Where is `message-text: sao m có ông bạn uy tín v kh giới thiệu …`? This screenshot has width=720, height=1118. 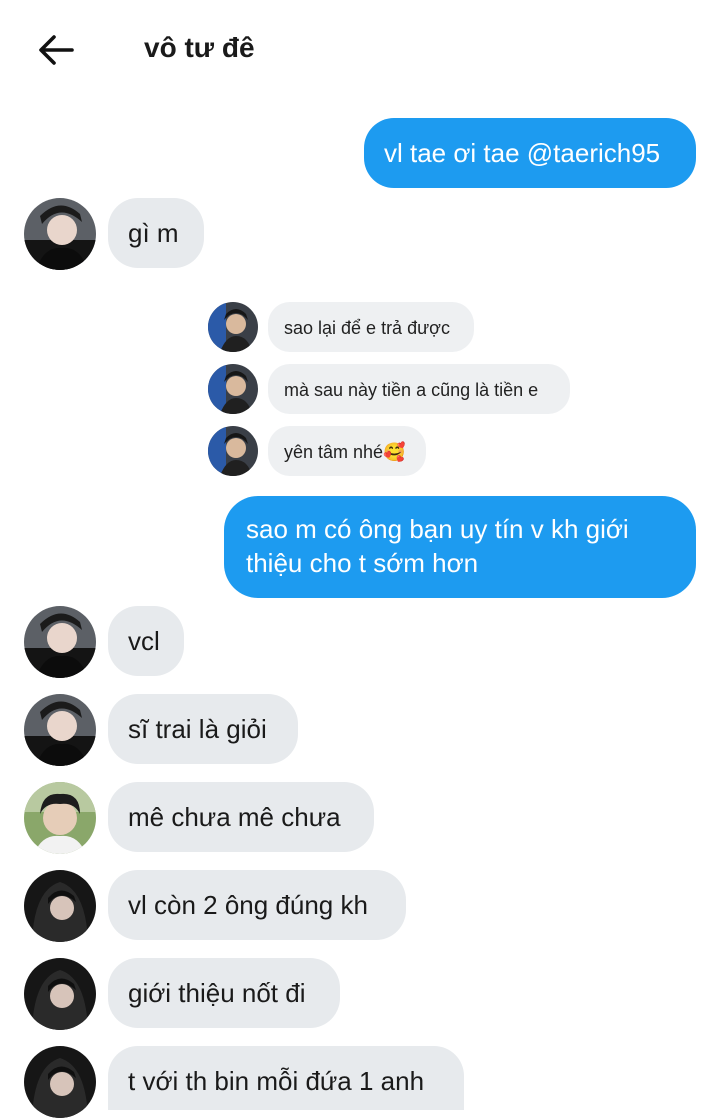
message-text: sao m có ông bạn uy tín v kh giới thiệu … is located at coordinates (437, 546).